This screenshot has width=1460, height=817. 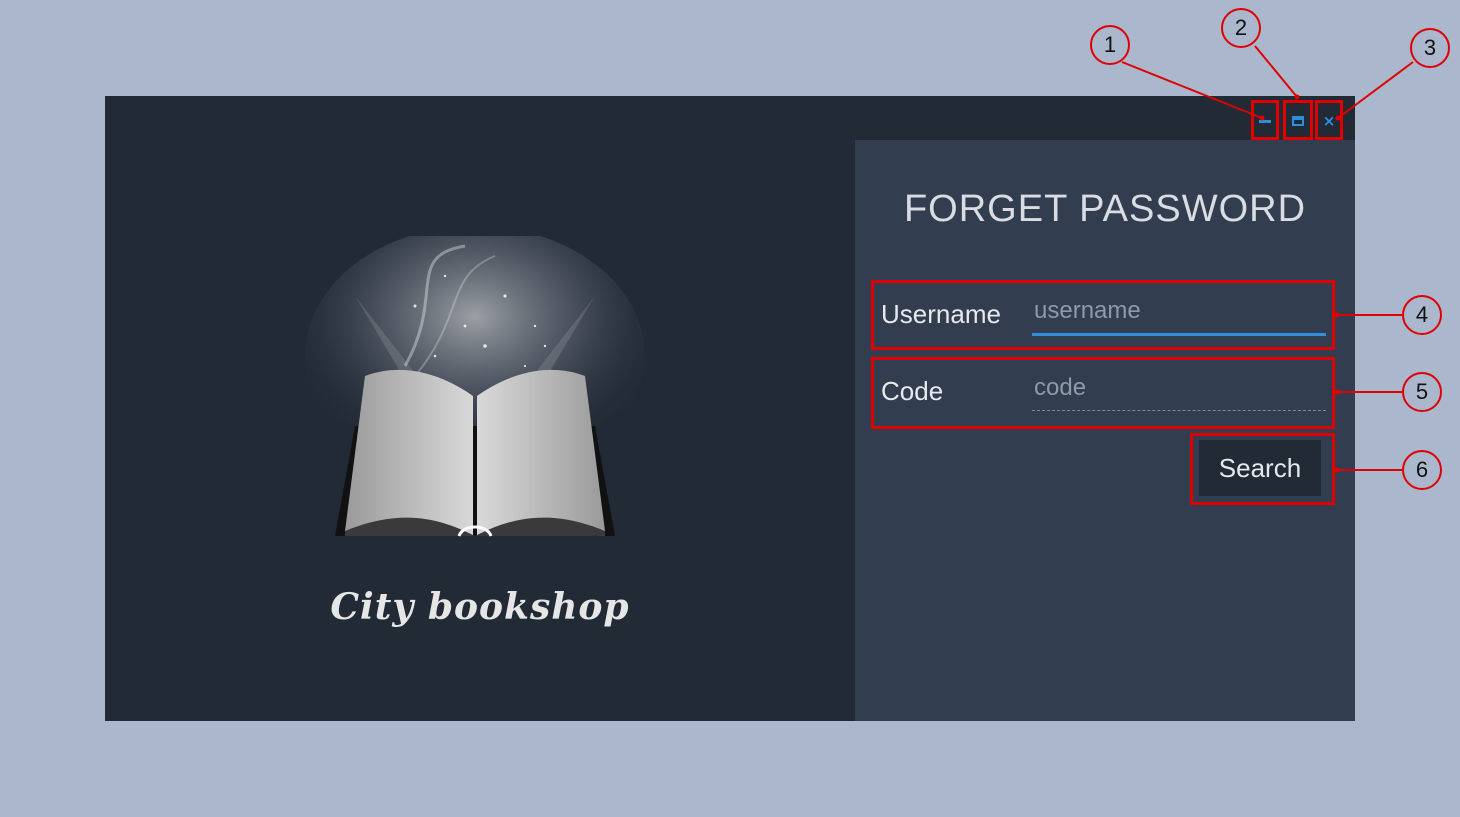 I want to click on page-title: FORGET PASSWORD, so click(x=1105, y=209).